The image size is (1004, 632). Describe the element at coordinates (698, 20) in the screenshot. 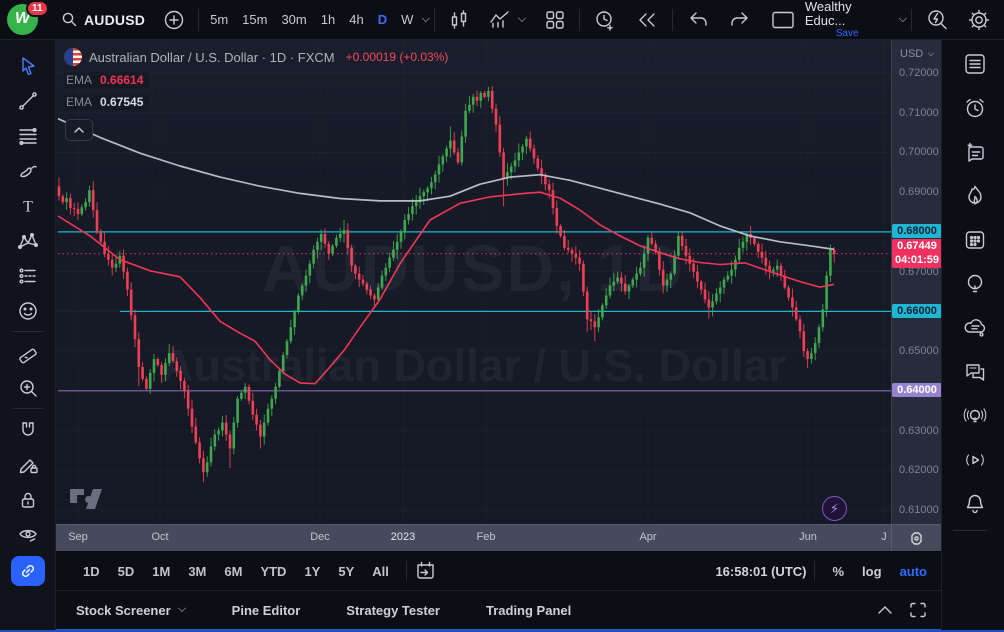

I see `undo-button` at that location.